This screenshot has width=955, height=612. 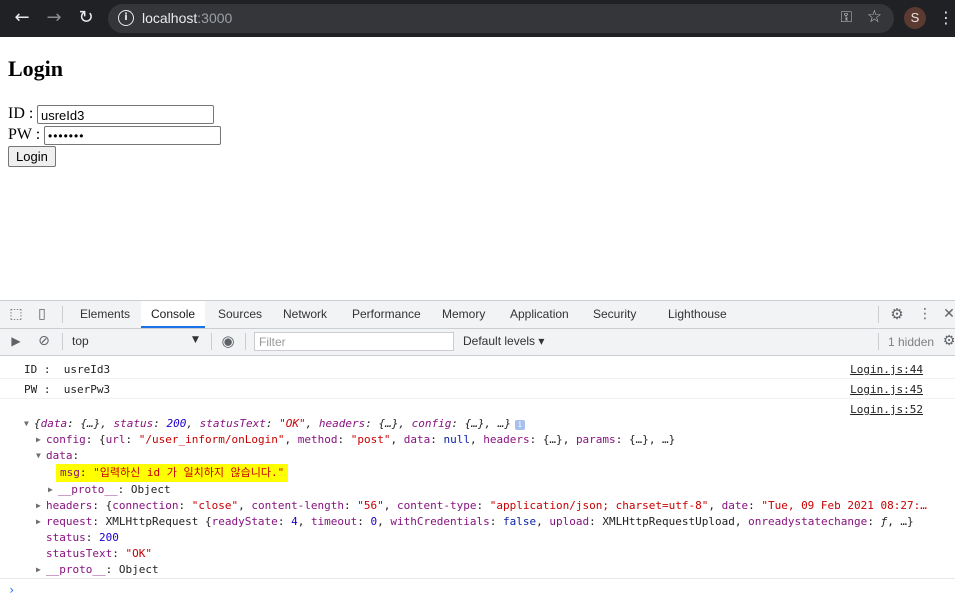 What do you see at coordinates (503, 341) in the screenshot?
I see `log-levels-dropdown: Default levels ▾` at bounding box center [503, 341].